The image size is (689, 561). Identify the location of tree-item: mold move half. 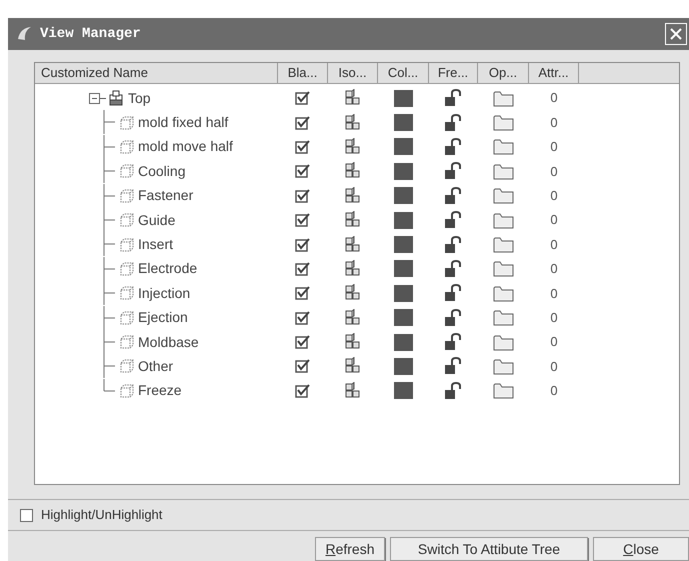
(185, 147).